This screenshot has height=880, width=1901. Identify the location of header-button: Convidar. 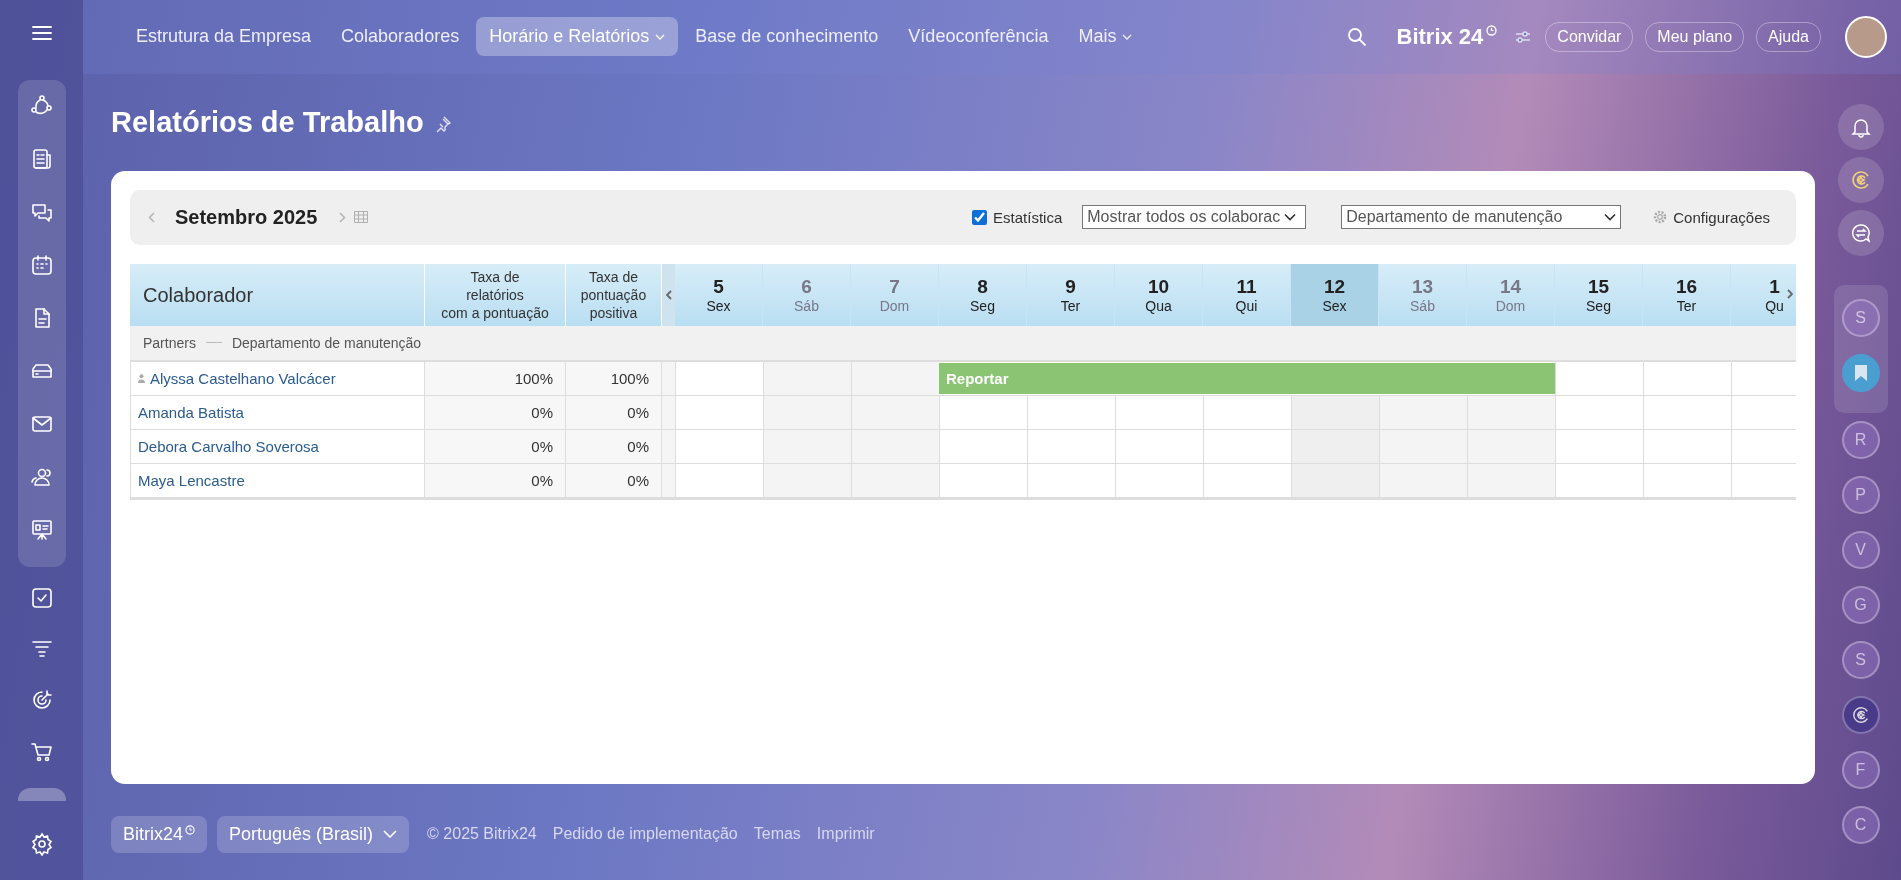
(1589, 36).